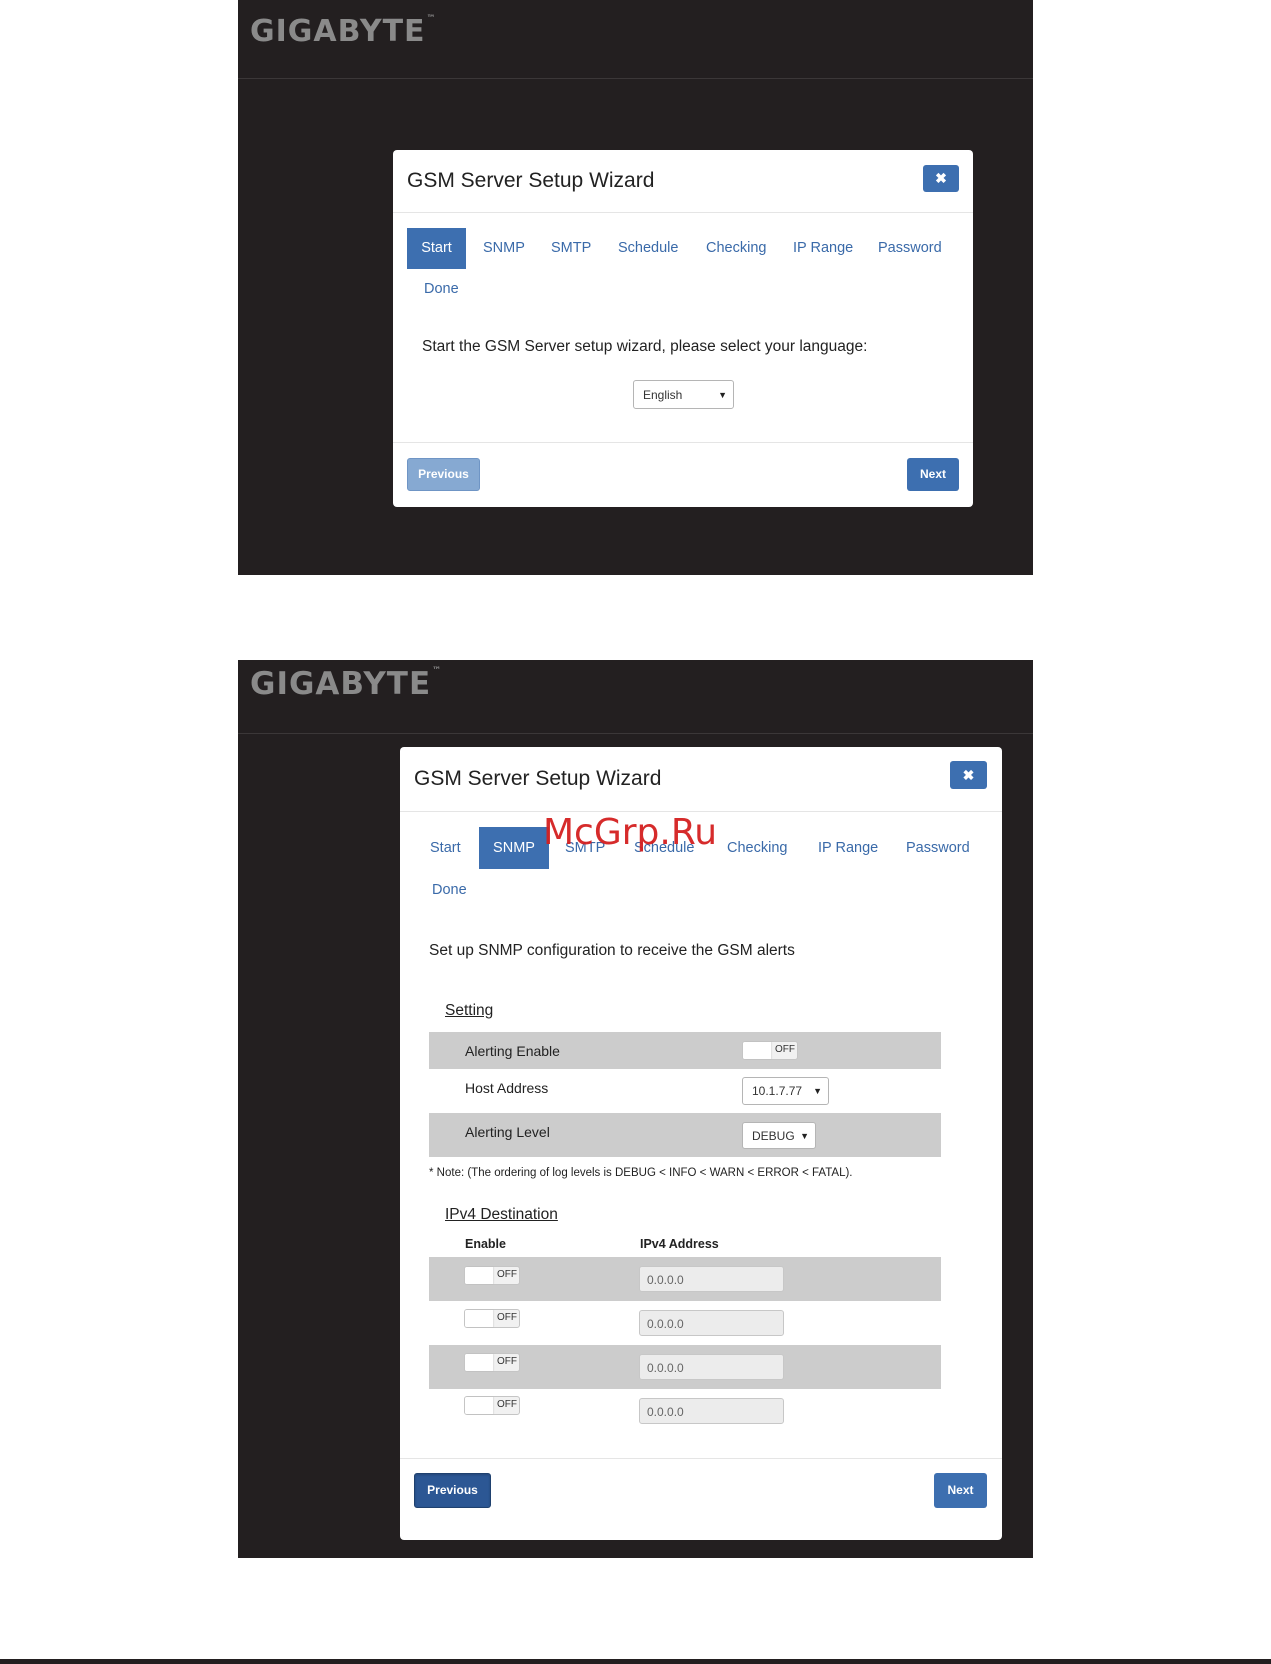 The width and height of the screenshot is (1271, 1664). Describe the element at coordinates (785, 1091) in the screenshot. I see `host-address-select: 10.1.7.77 ▼` at that location.